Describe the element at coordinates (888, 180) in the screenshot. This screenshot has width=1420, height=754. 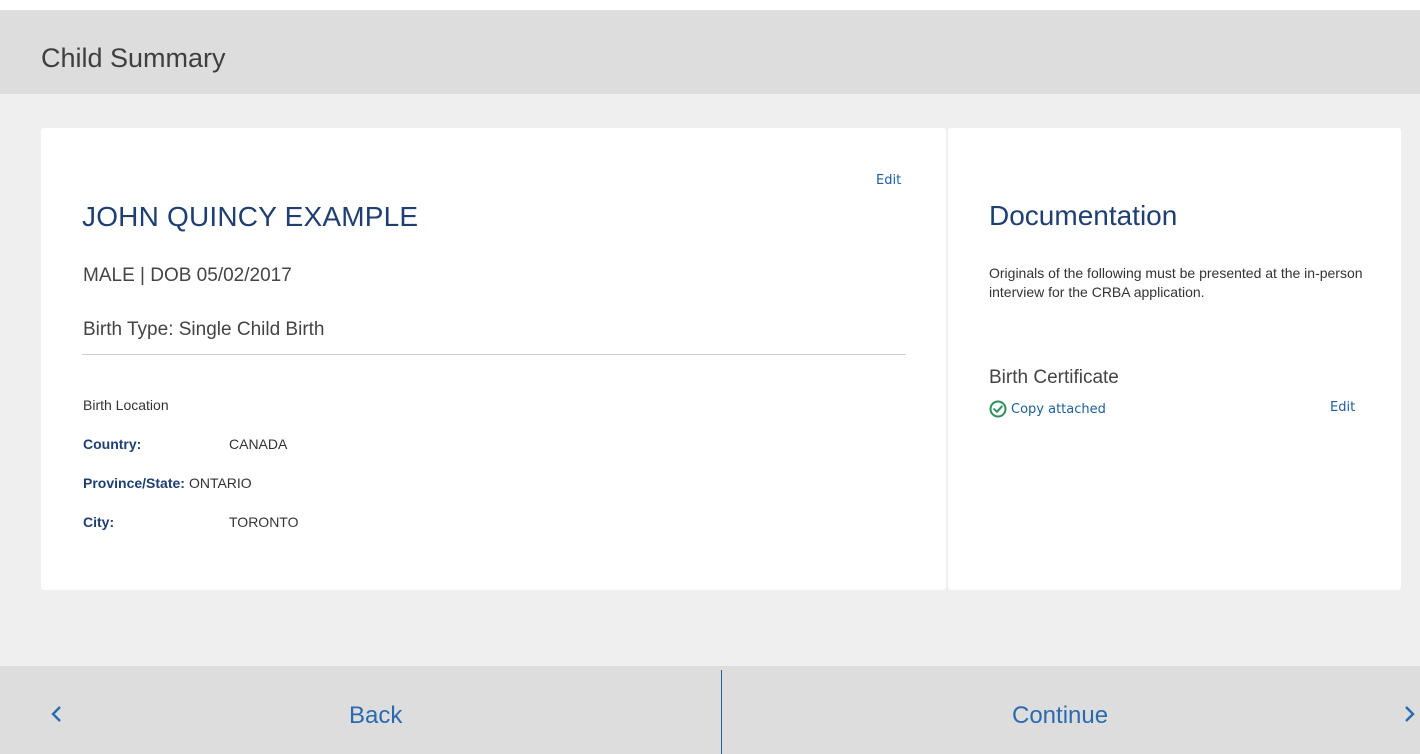
I see `child-edit-link: Edit` at that location.